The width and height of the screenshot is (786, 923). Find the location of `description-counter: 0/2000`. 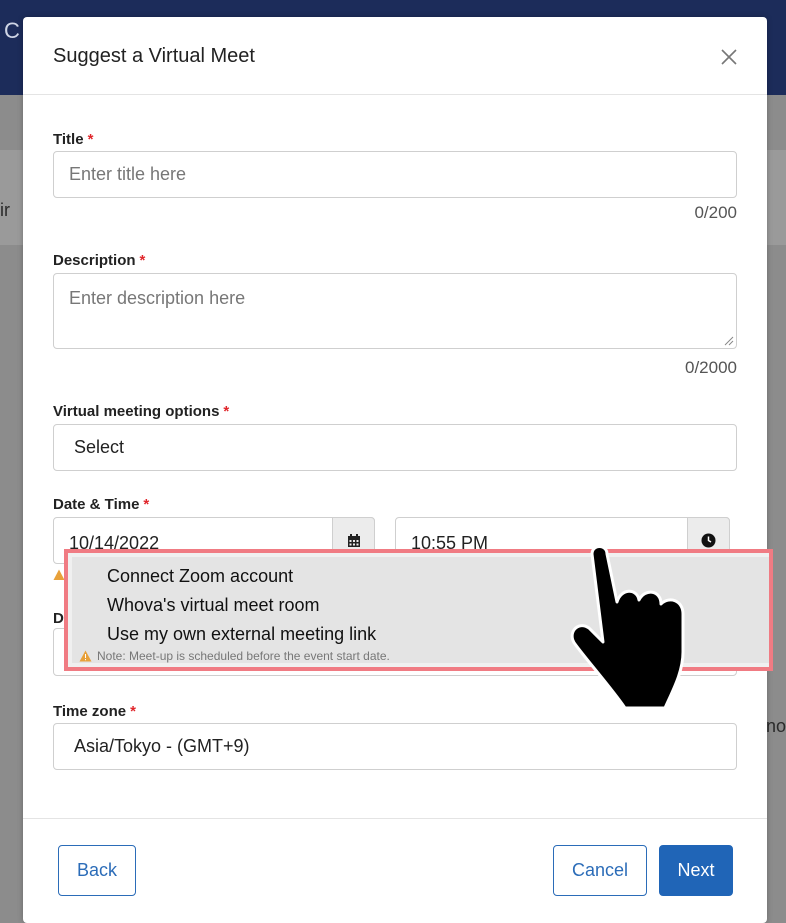

description-counter: 0/2000 is located at coordinates (711, 367).